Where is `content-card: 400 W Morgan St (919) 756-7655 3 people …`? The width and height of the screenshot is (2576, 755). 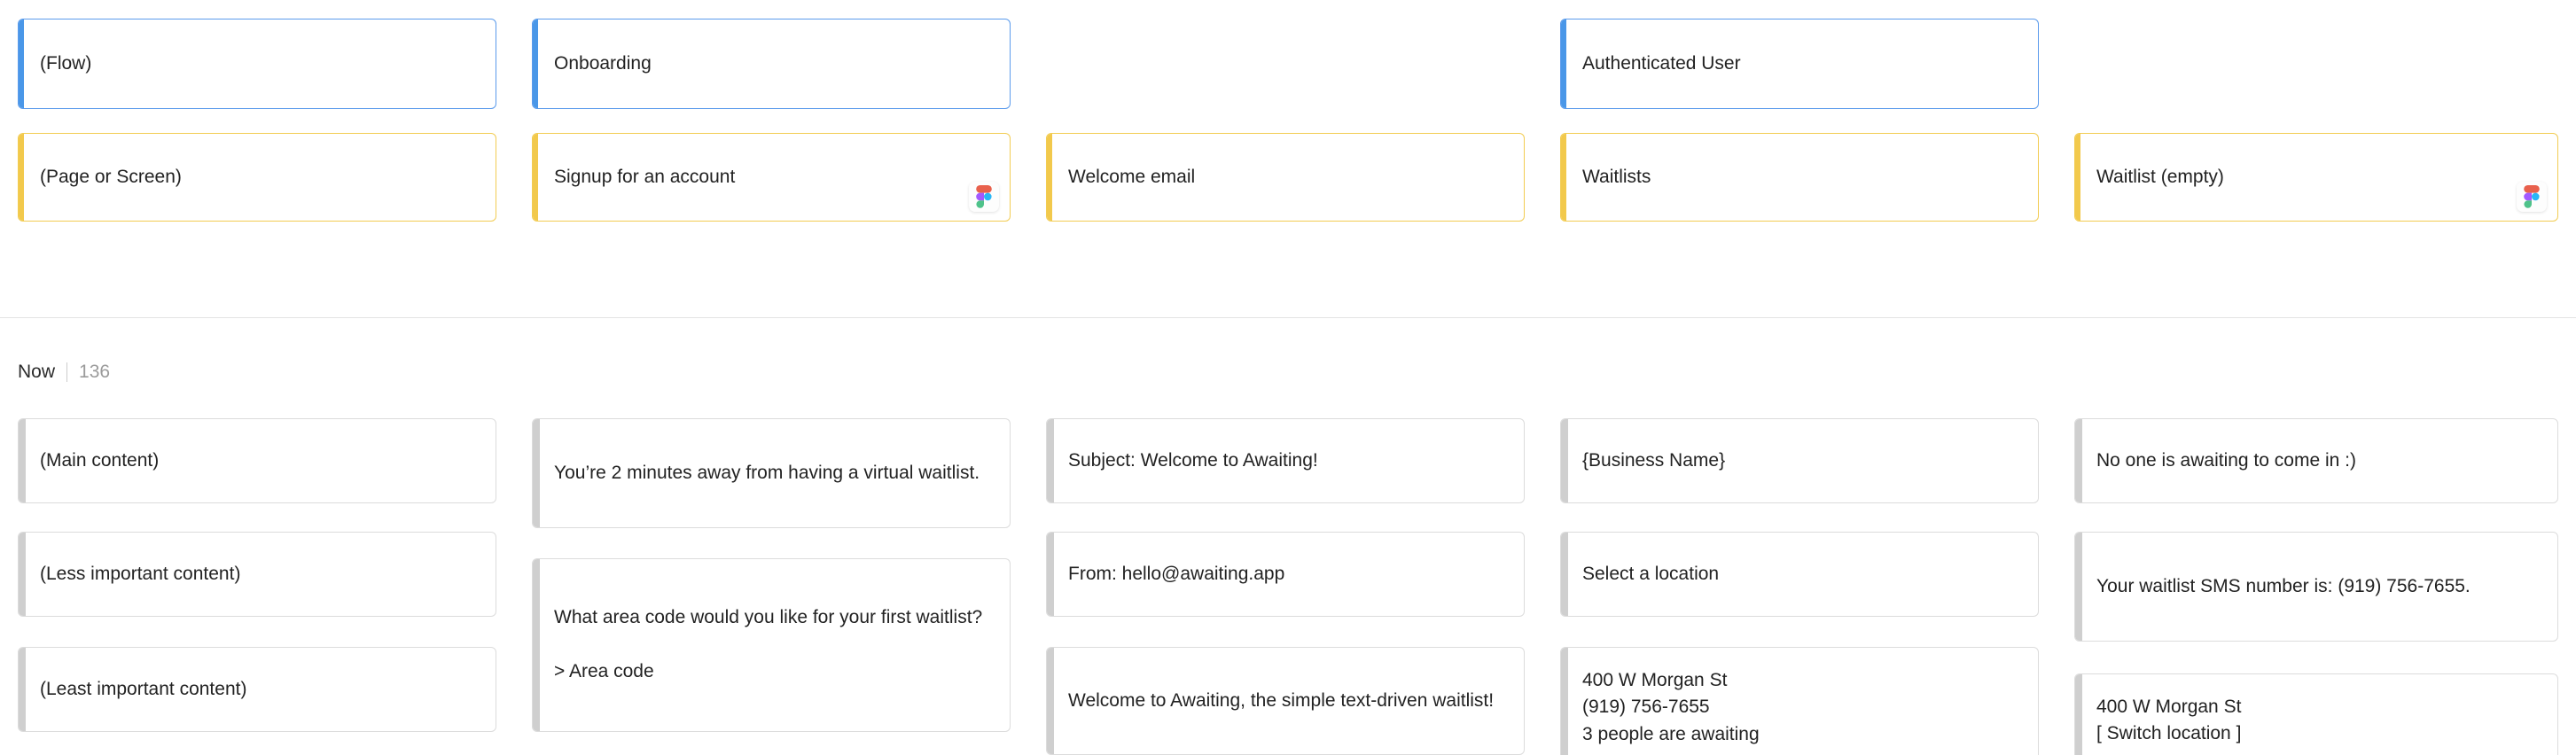 content-card: 400 W Morgan St (919) 756-7655 3 people … is located at coordinates (1799, 701).